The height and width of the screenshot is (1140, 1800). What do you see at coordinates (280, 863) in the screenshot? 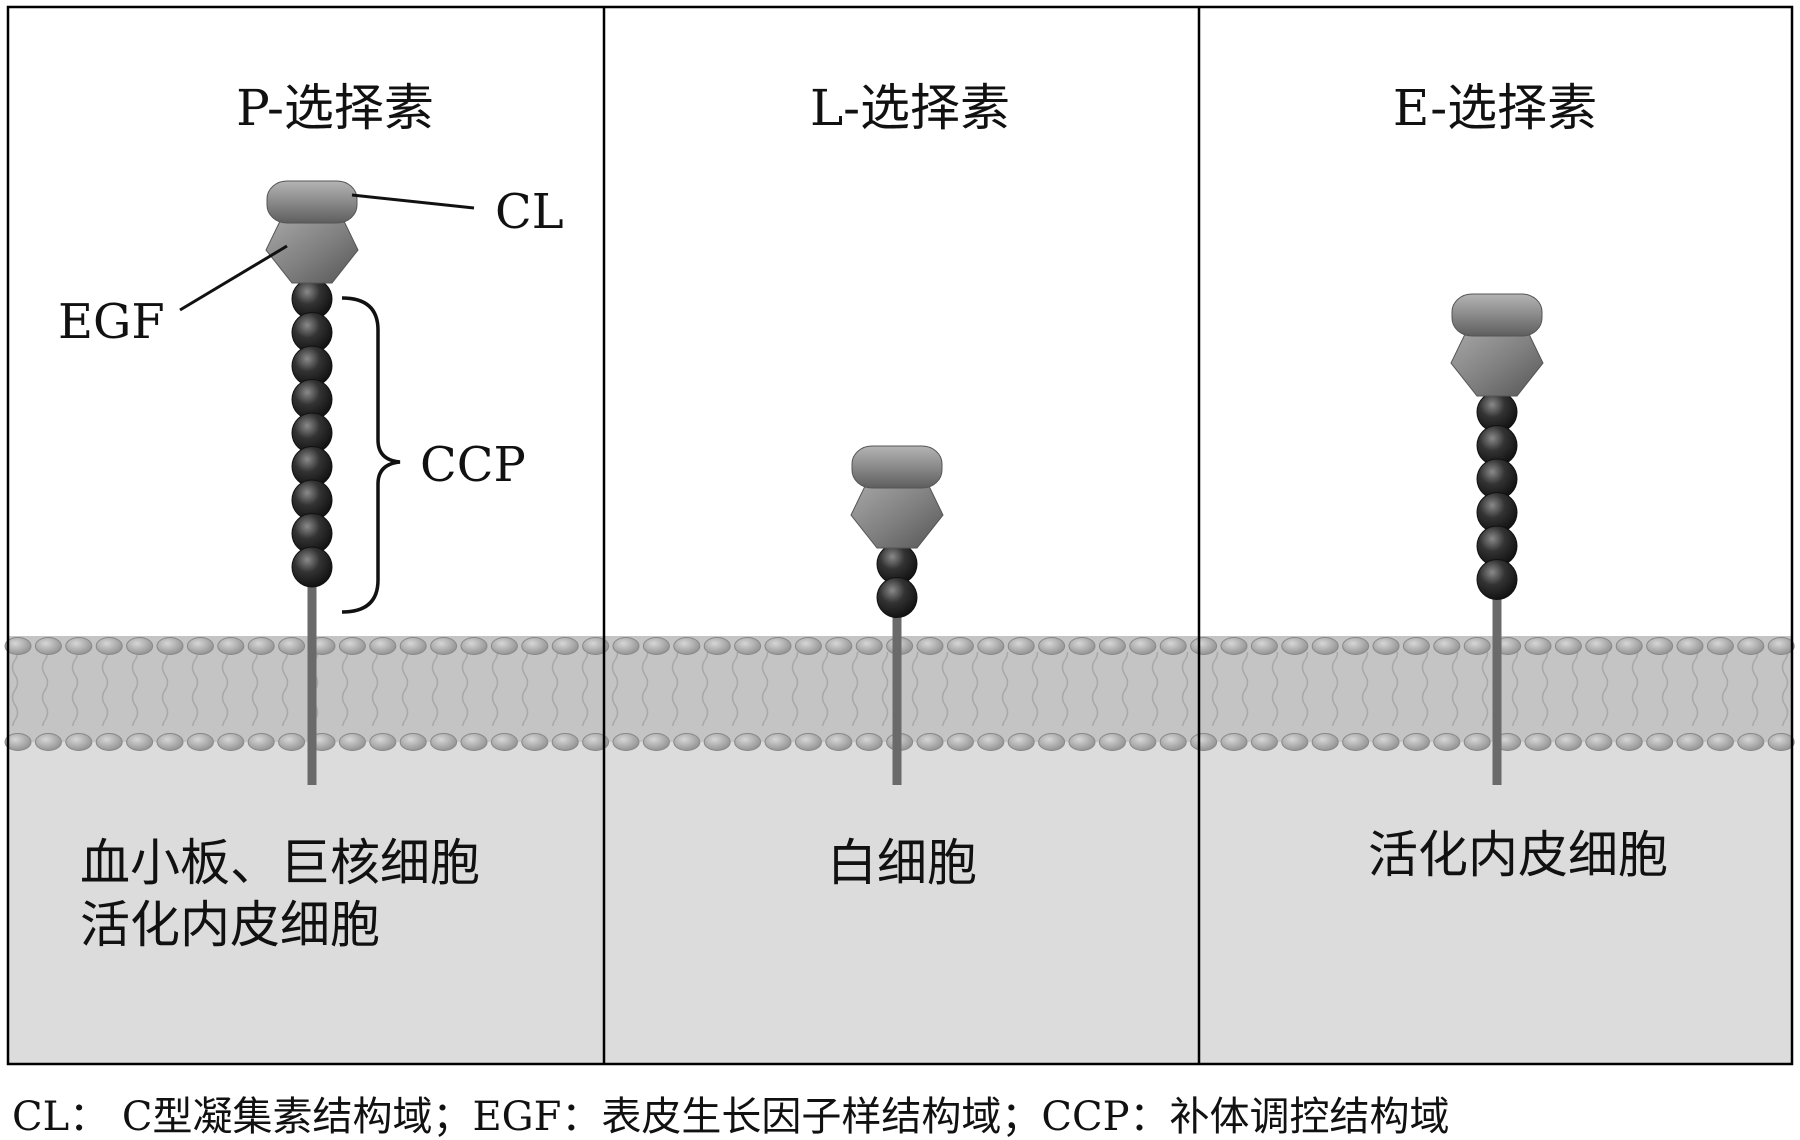
I see `cell-label-p-line-1: 血小板、巨核细胞` at bounding box center [280, 863].